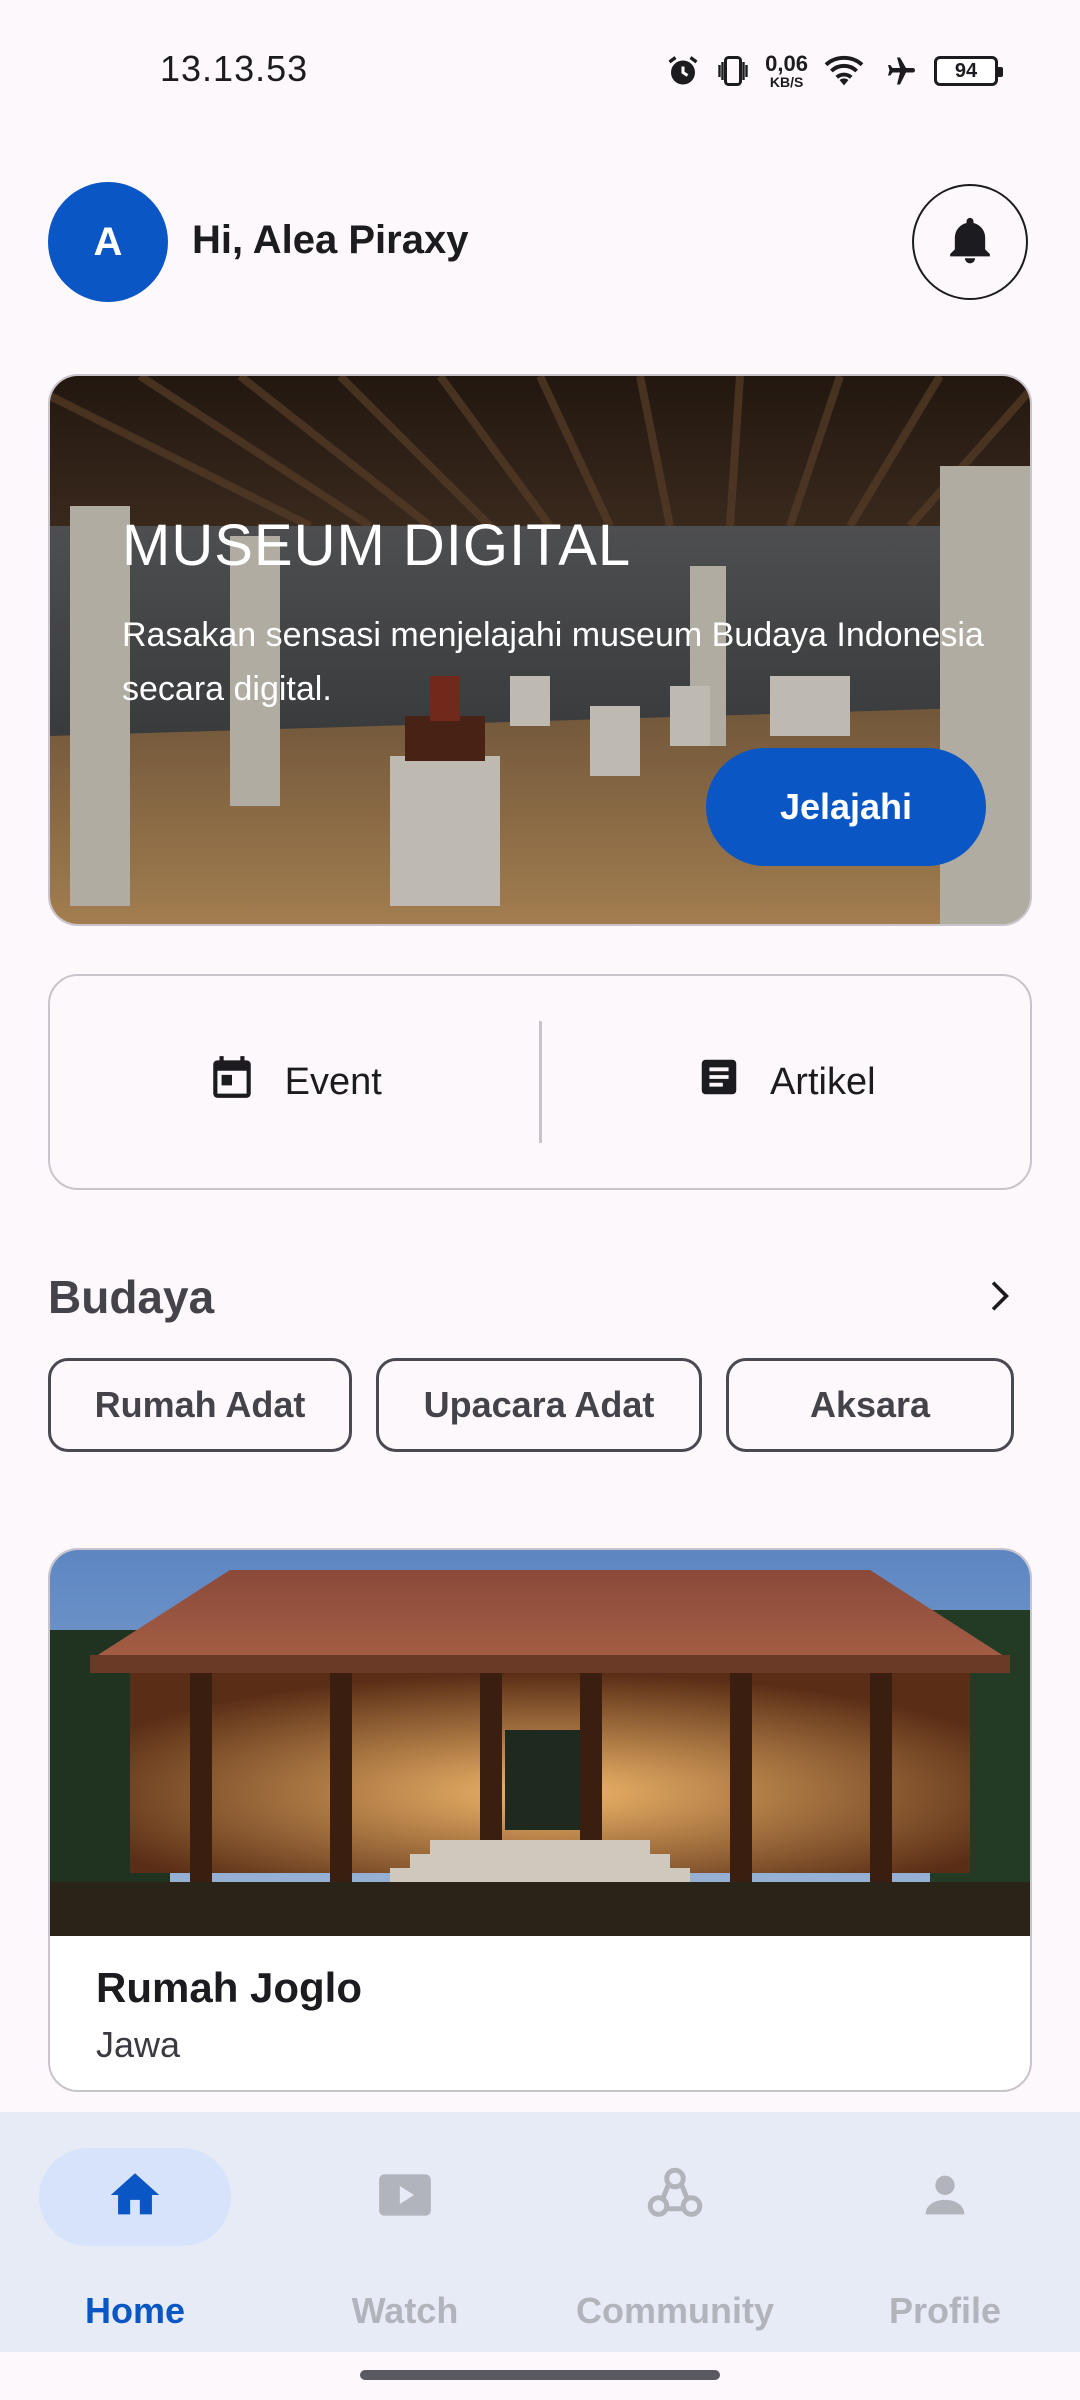 The image size is (1080, 2400). What do you see at coordinates (968, 71) in the screenshot?
I see `battery-icon: 94` at bounding box center [968, 71].